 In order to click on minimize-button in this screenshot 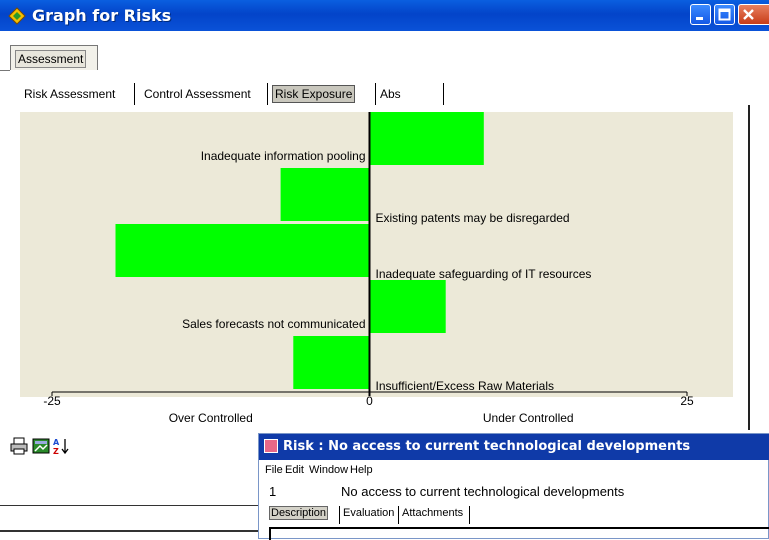, I will do `click(700, 14)`.